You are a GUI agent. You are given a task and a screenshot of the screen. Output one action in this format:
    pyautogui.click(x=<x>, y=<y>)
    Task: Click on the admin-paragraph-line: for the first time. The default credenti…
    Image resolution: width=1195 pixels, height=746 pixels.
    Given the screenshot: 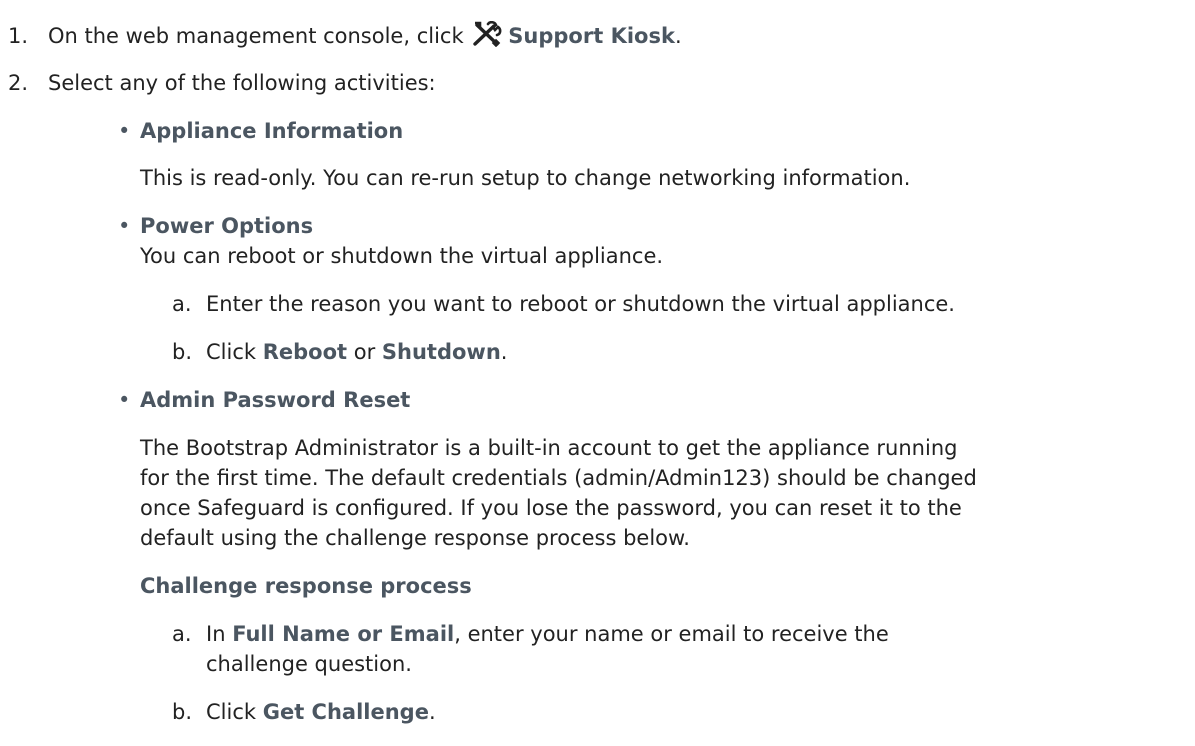 What is the action you would take?
    pyautogui.click(x=558, y=478)
    